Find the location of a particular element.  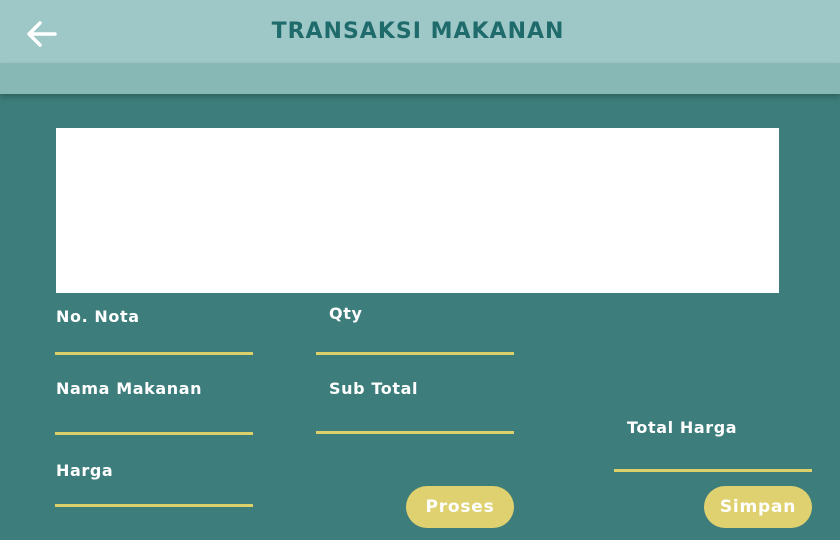

nama-makanan-input is located at coordinates (154, 422).